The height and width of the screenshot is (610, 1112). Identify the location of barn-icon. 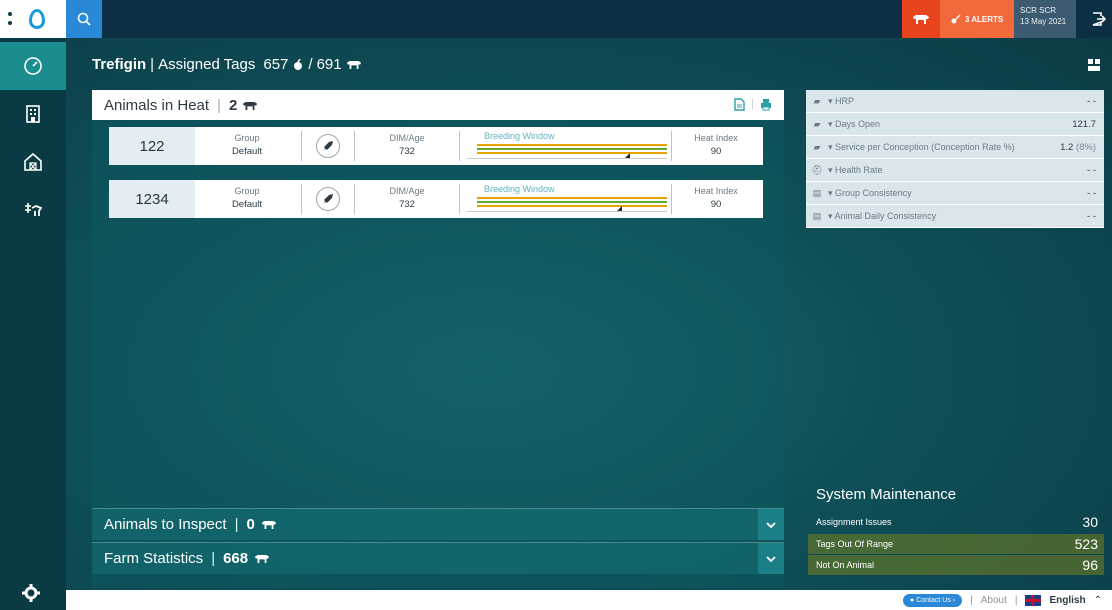
(33, 161).